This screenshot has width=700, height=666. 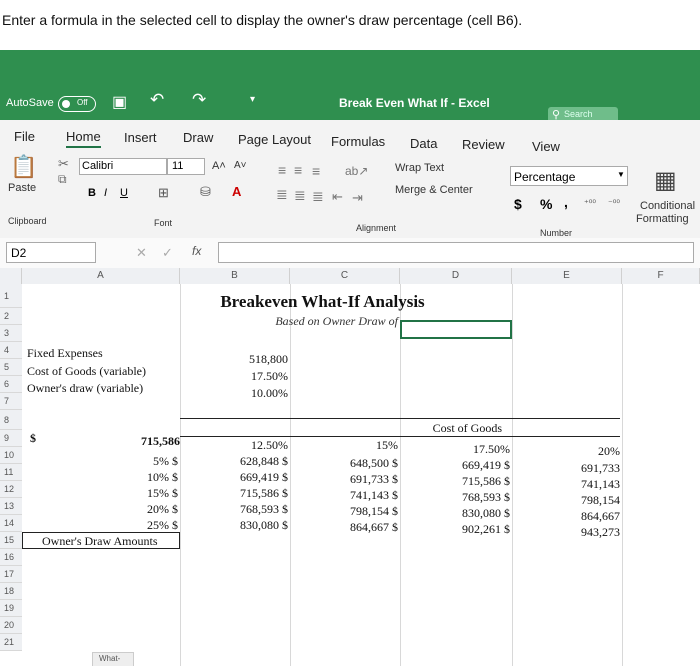 I want to click on row-pct-1: 5% $, so click(x=119, y=461).